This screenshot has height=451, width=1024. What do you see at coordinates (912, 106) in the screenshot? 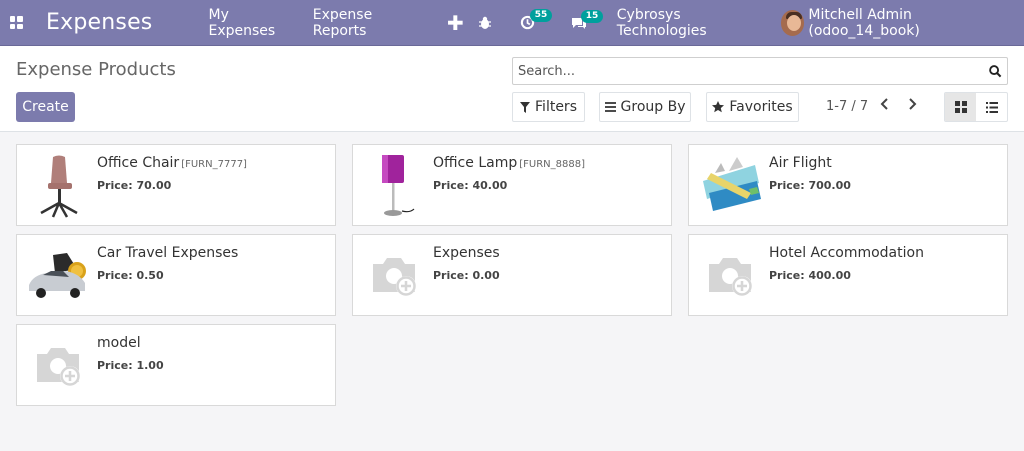
I see `pager-next-icon` at bounding box center [912, 106].